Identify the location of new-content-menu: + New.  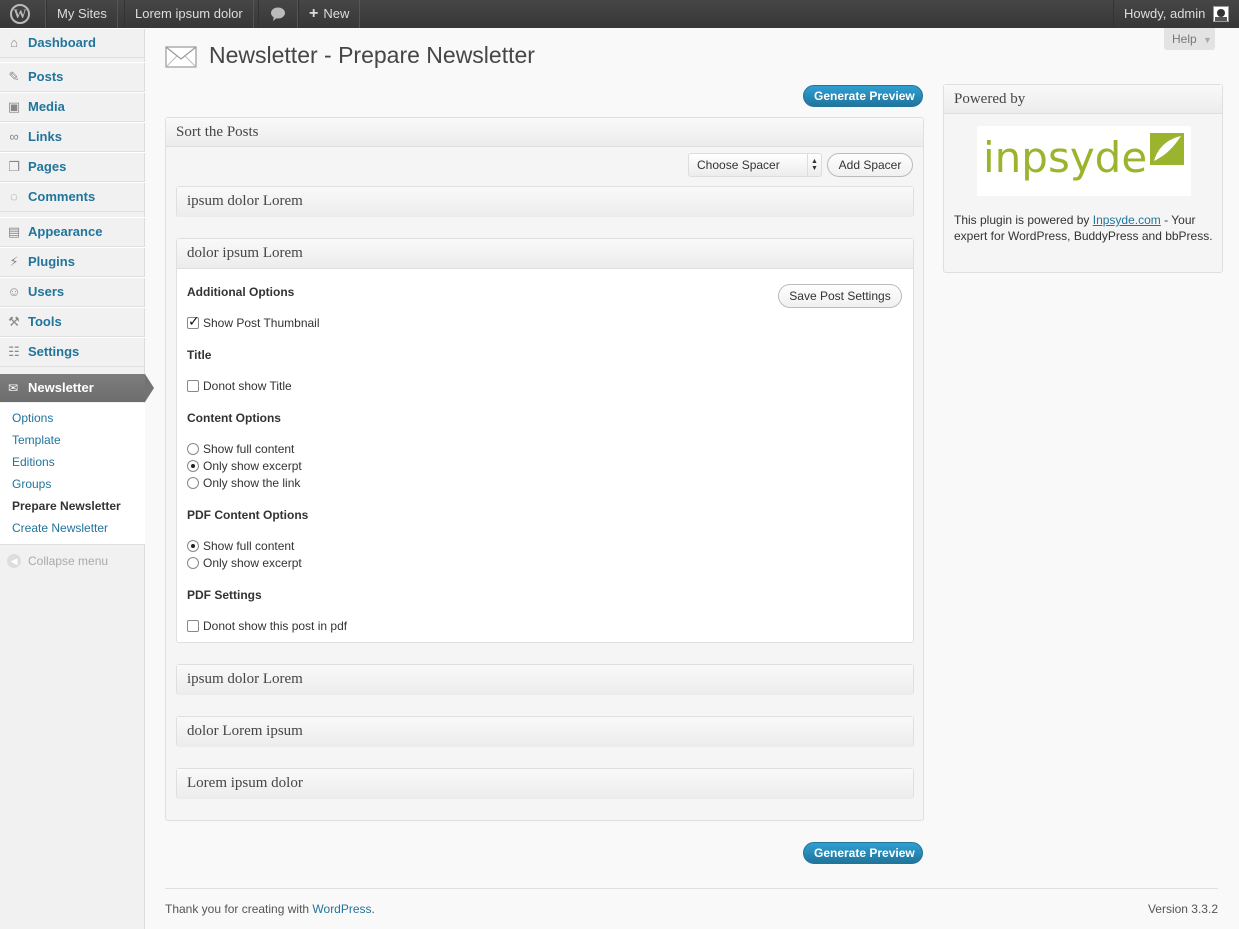
(329, 14).